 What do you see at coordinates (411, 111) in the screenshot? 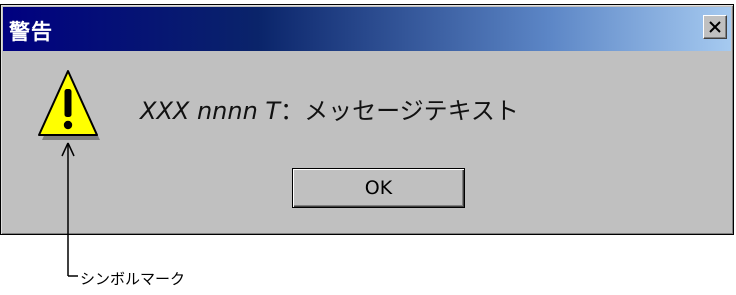
I see `message-text: メッセージテキスト` at bounding box center [411, 111].